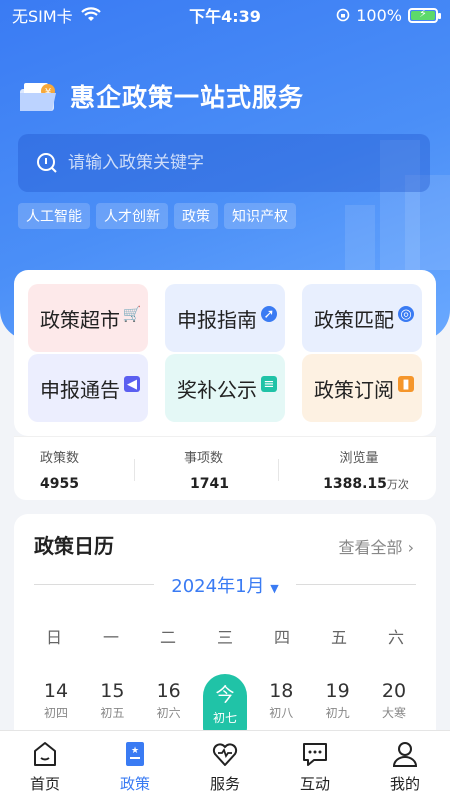 Image resolution: width=450 pixels, height=800 pixels. What do you see at coordinates (84, 469) in the screenshot?
I see `stat-policies: 政策数 4955` at bounding box center [84, 469].